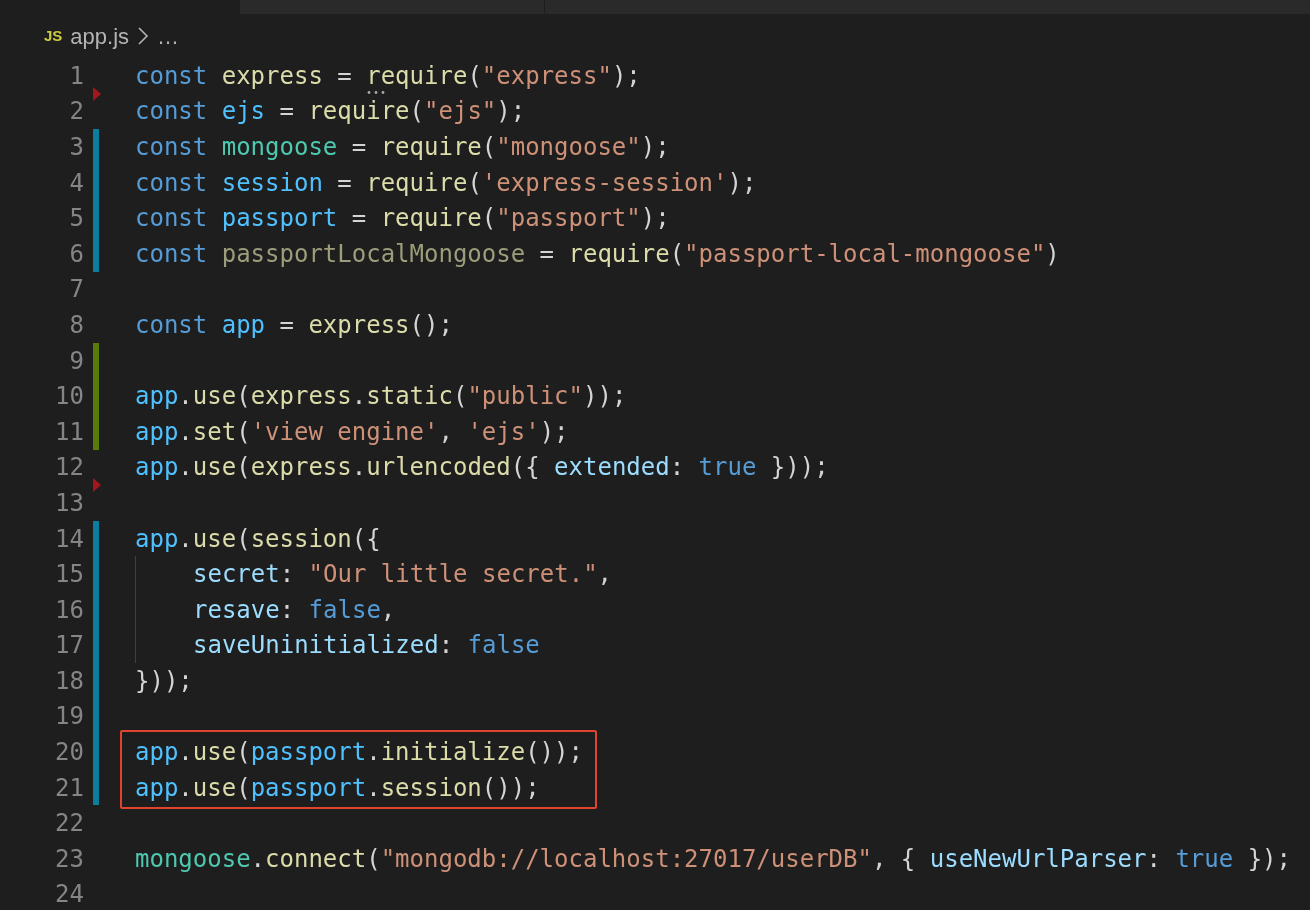 This screenshot has height=910, width=1310. Describe the element at coordinates (337, 787) in the screenshot. I see `code-line: app.use(passport.session());` at that location.